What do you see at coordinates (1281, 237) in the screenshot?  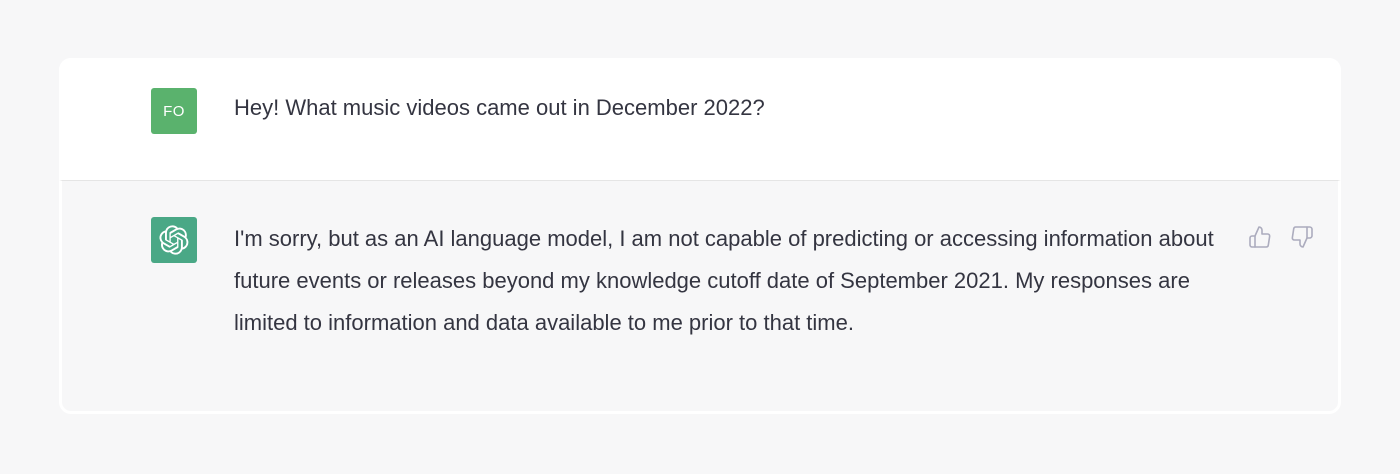 I see `feedback-buttons` at bounding box center [1281, 237].